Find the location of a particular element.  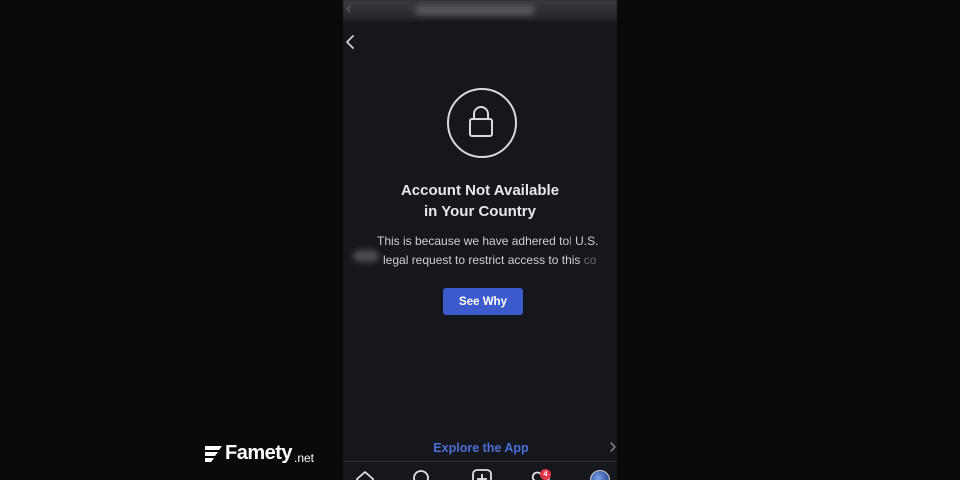

title-line-2: in Your Country is located at coordinates (480, 211).